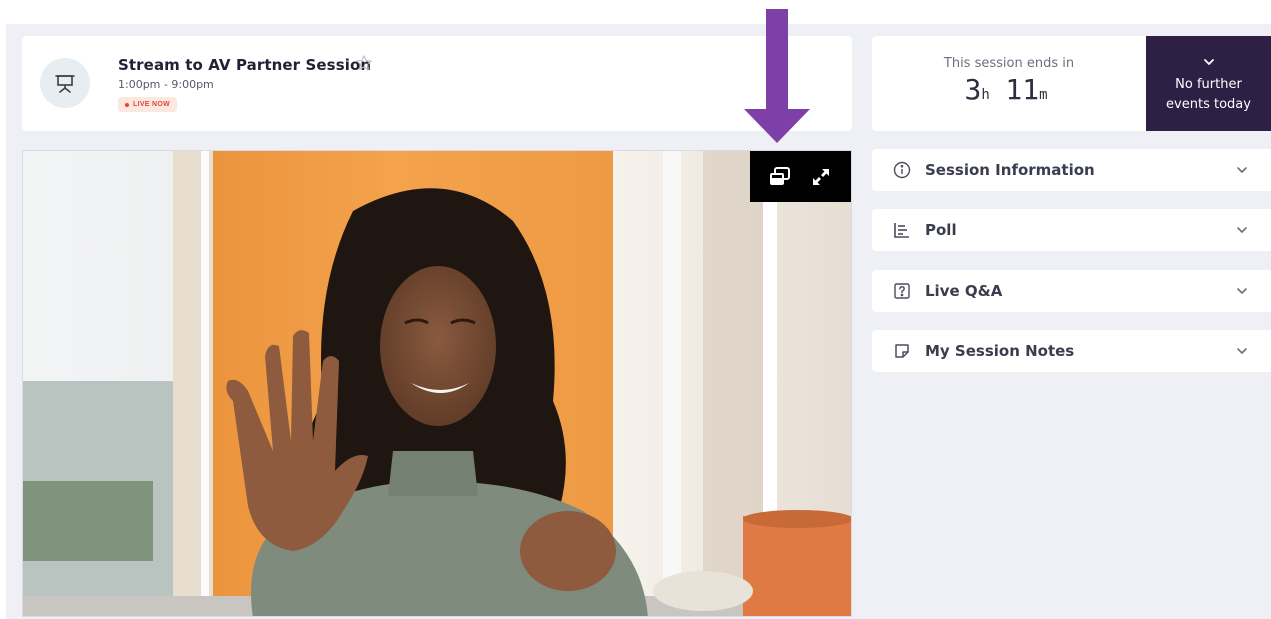  What do you see at coordinates (152, 104) in the screenshot?
I see `live-badge-label: LIVE NOW` at bounding box center [152, 104].